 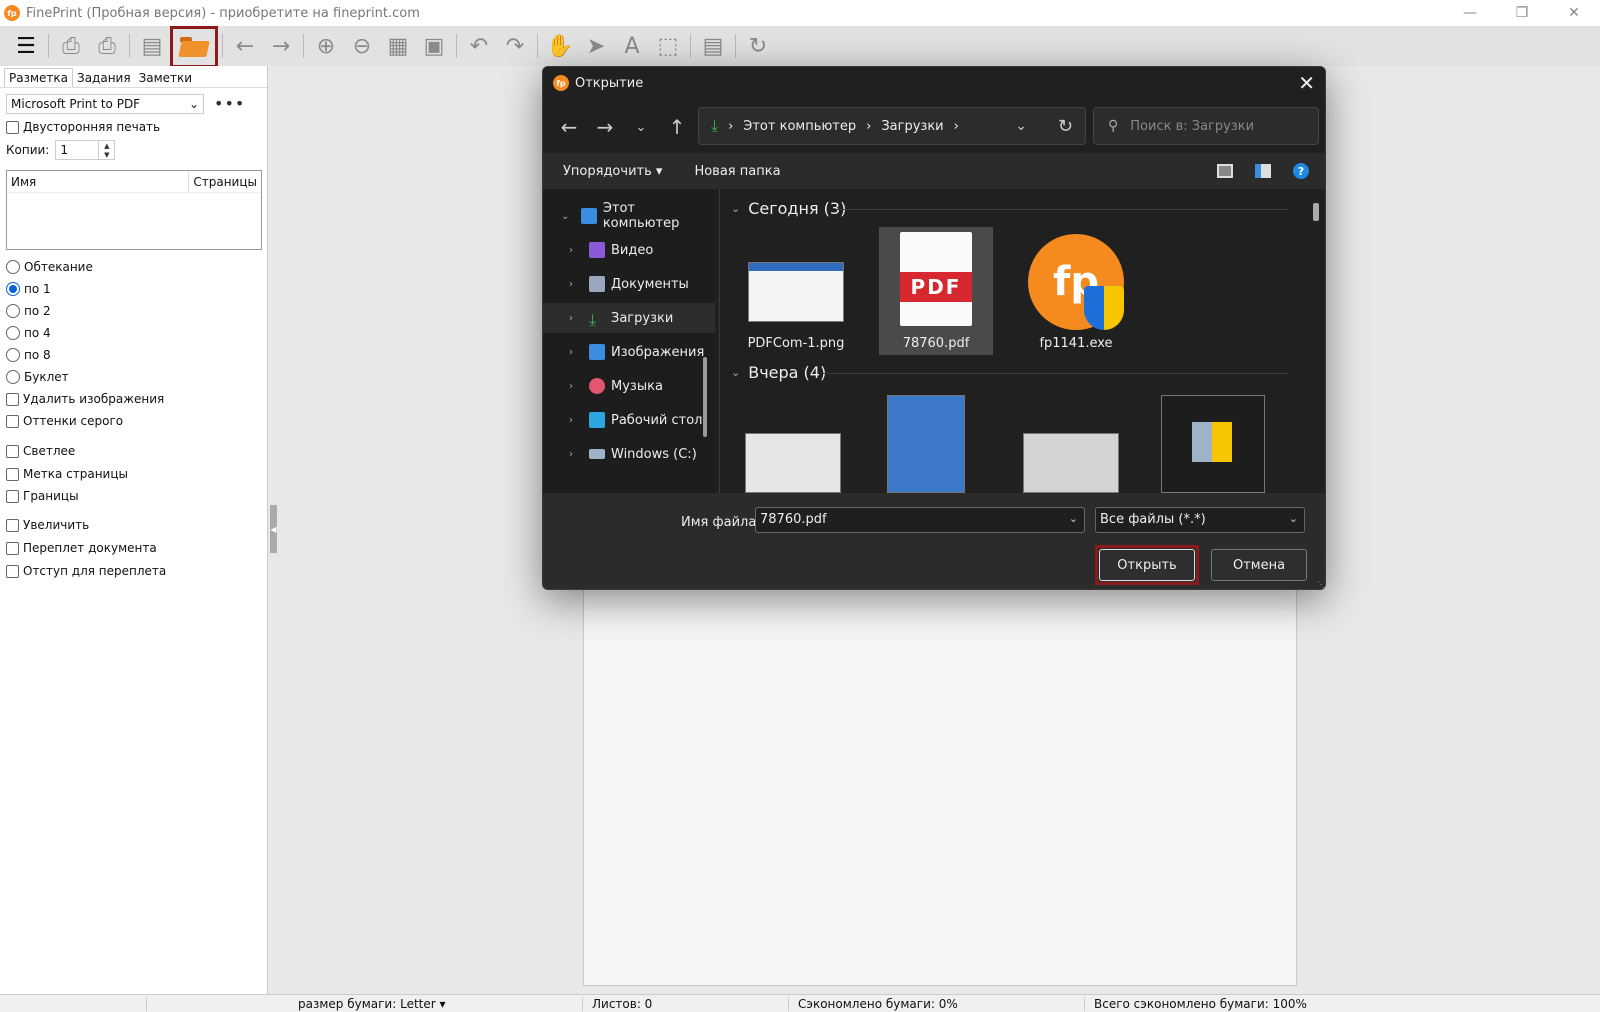 I want to click on back-icon: ←, so click(x=569, y=127).